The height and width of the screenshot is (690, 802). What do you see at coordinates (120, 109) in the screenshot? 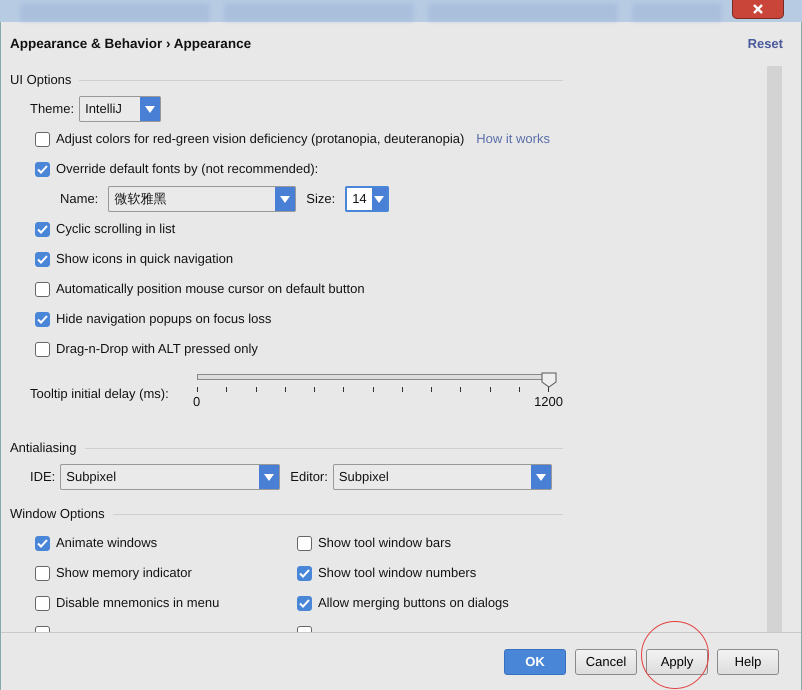
I see `dropdown: IntelliJ` at bounding box center [120, 109].